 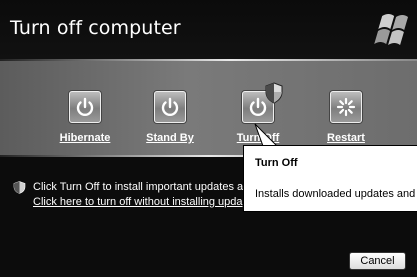 What do you see at coordinates (330, 178) in the screenshot?
I see `turn-off-tooltip: Turn Off Installs downloaded updates and` at bounding box center [330, 178].